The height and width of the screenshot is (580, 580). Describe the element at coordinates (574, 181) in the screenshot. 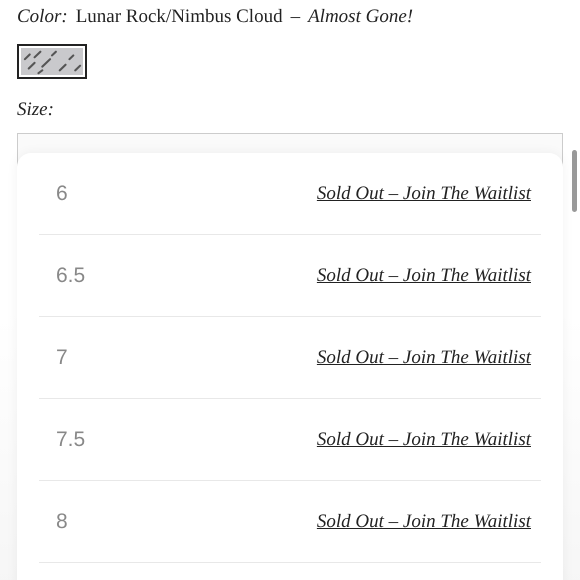

I see `scrollbar` at that location.